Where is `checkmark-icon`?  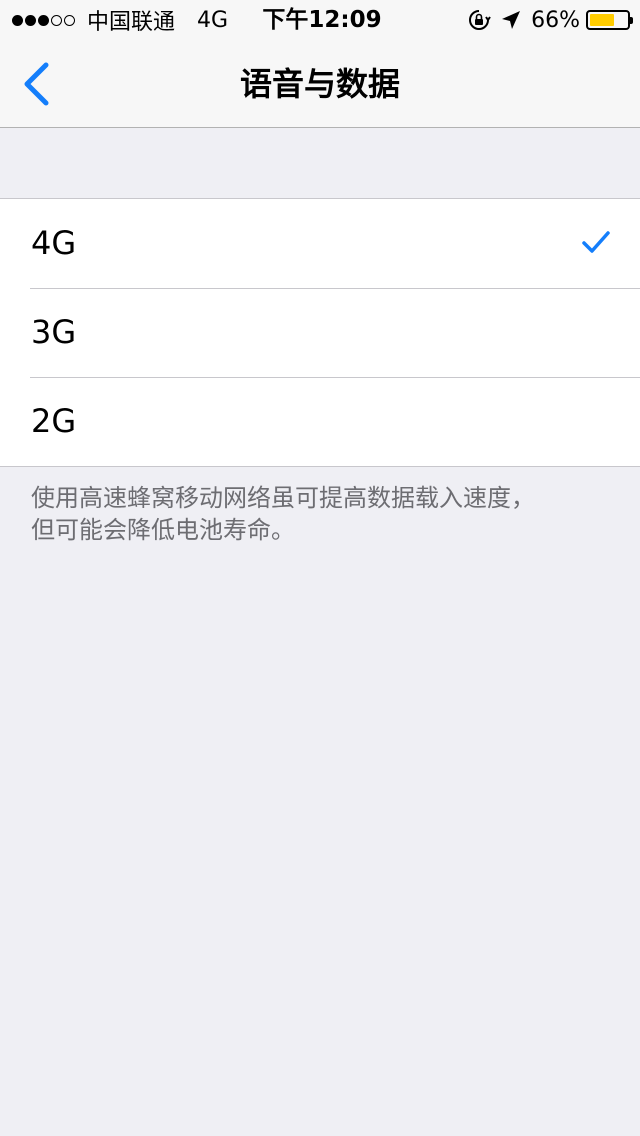 checkmark-icon is located at coordinates (596, 242).